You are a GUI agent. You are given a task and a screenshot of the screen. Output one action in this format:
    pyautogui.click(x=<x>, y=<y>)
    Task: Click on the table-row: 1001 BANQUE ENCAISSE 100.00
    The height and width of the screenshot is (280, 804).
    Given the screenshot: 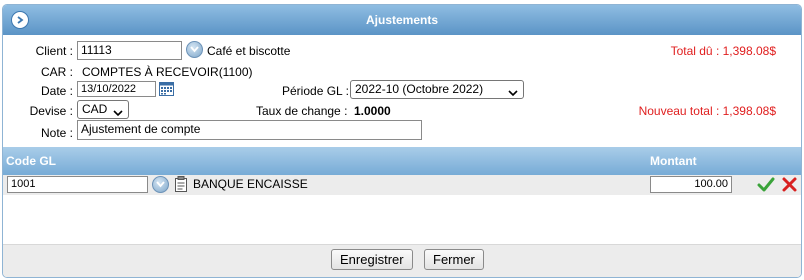 What is the action you would take?
    pyautogui.click(x=402, y=185)
    